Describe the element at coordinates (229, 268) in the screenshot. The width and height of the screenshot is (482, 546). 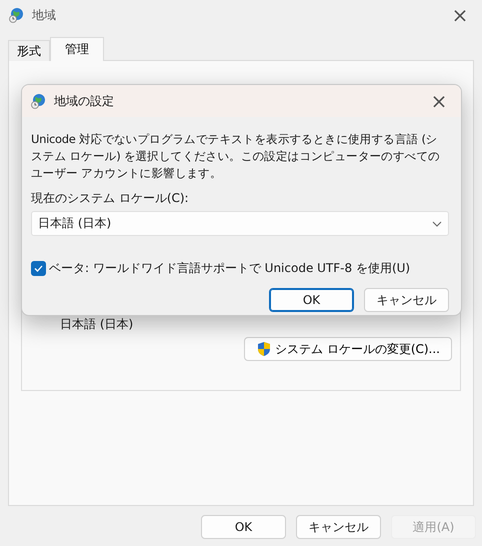
I see `checkbox-label: ベータ: ワールドワイド言語サポートで Unicode UTF-8 を使用(U)` at that location.